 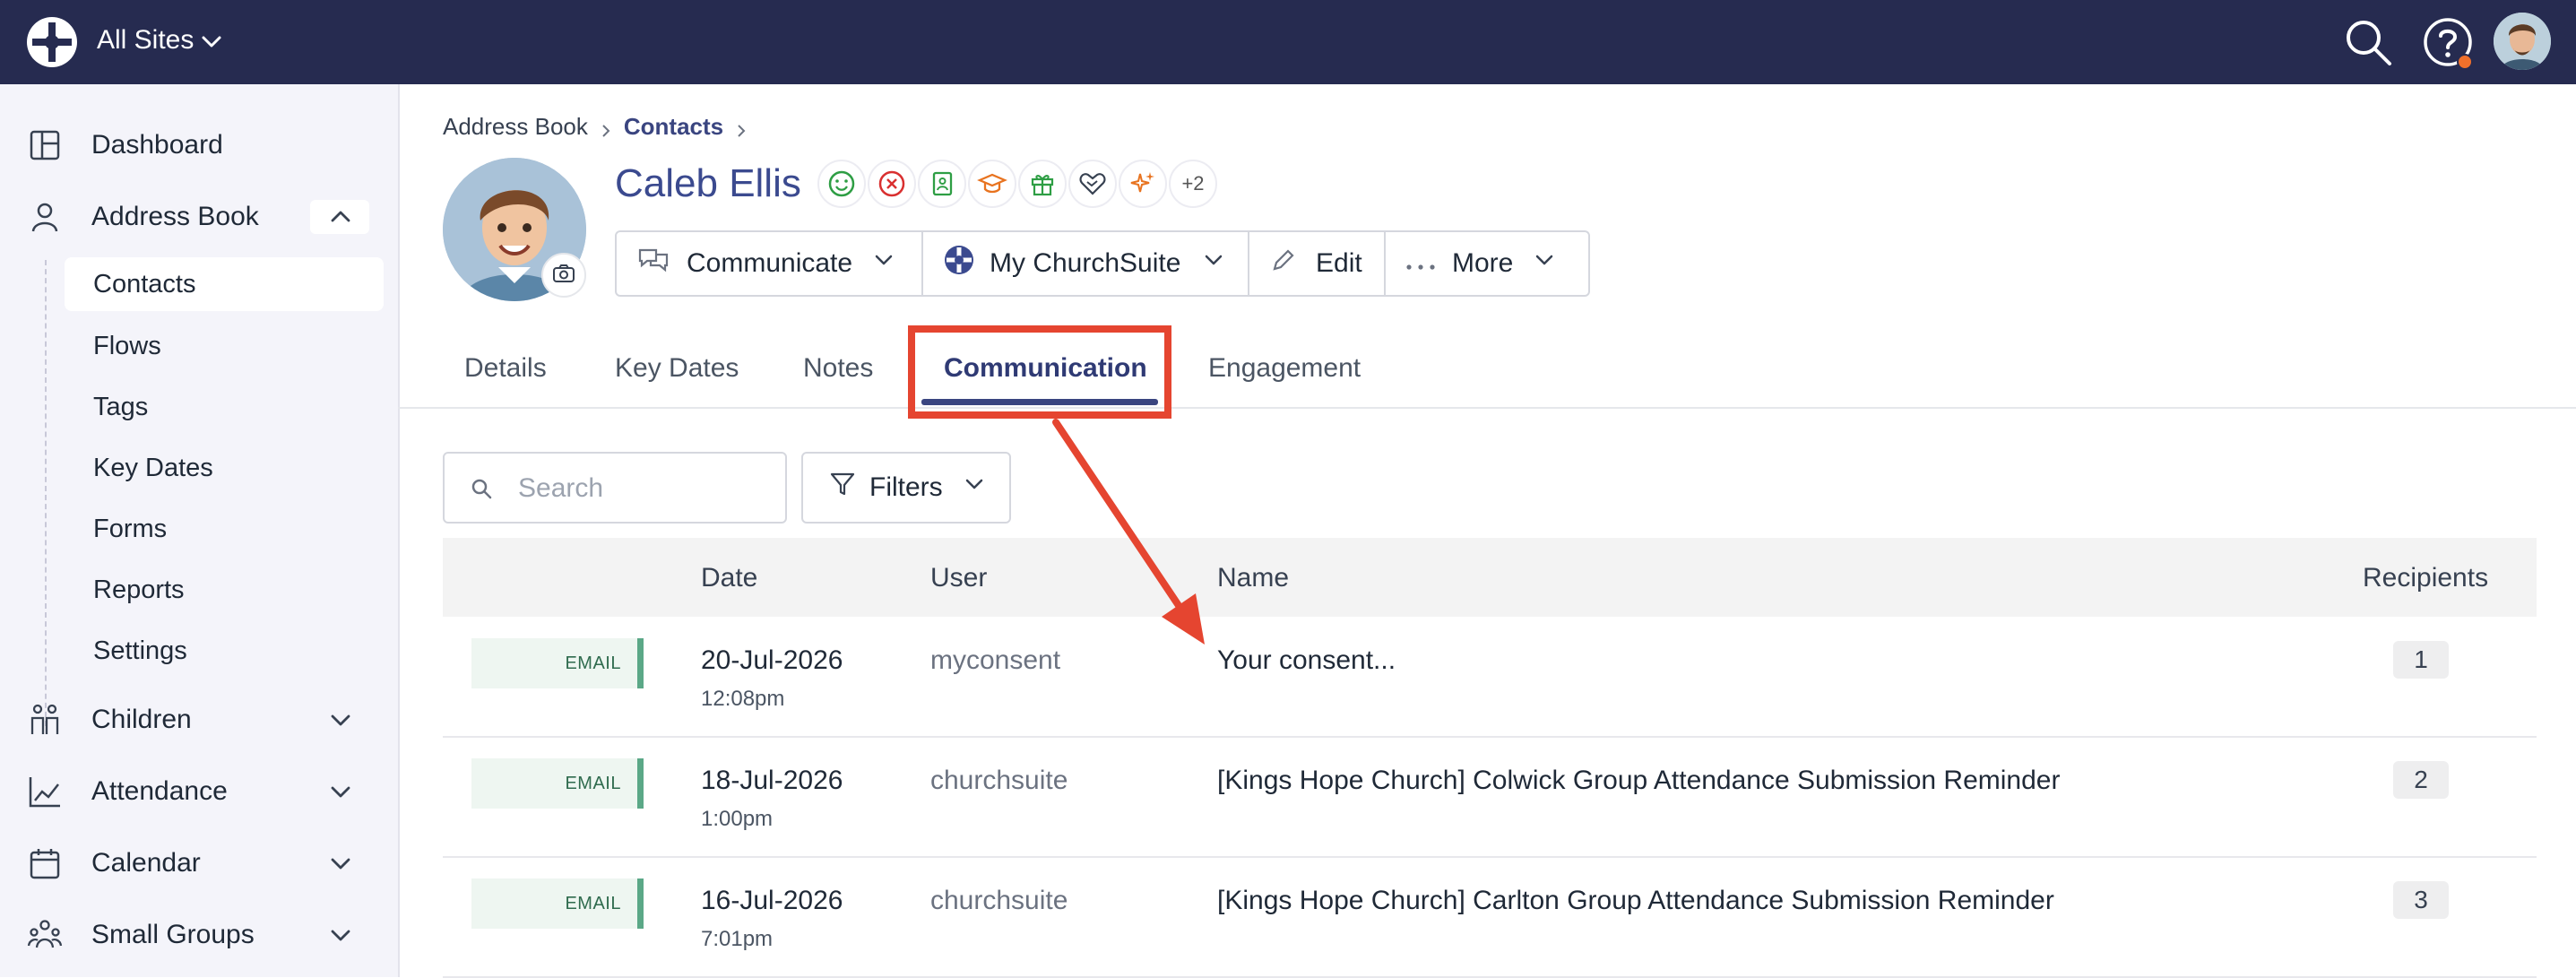 I want to click on submenu-guide-line, so click(x=46, y=493).